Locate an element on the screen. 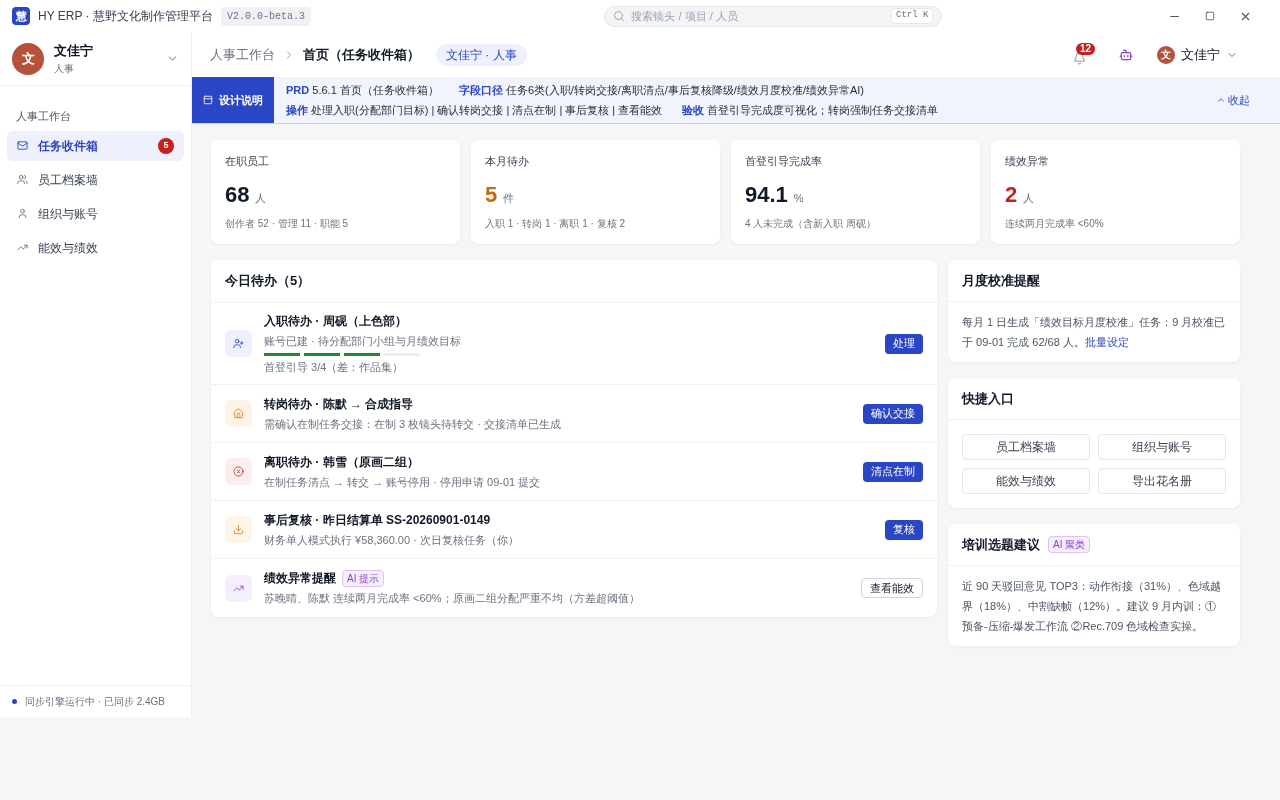  stat-unit: % is located at coordinates (798, 198).